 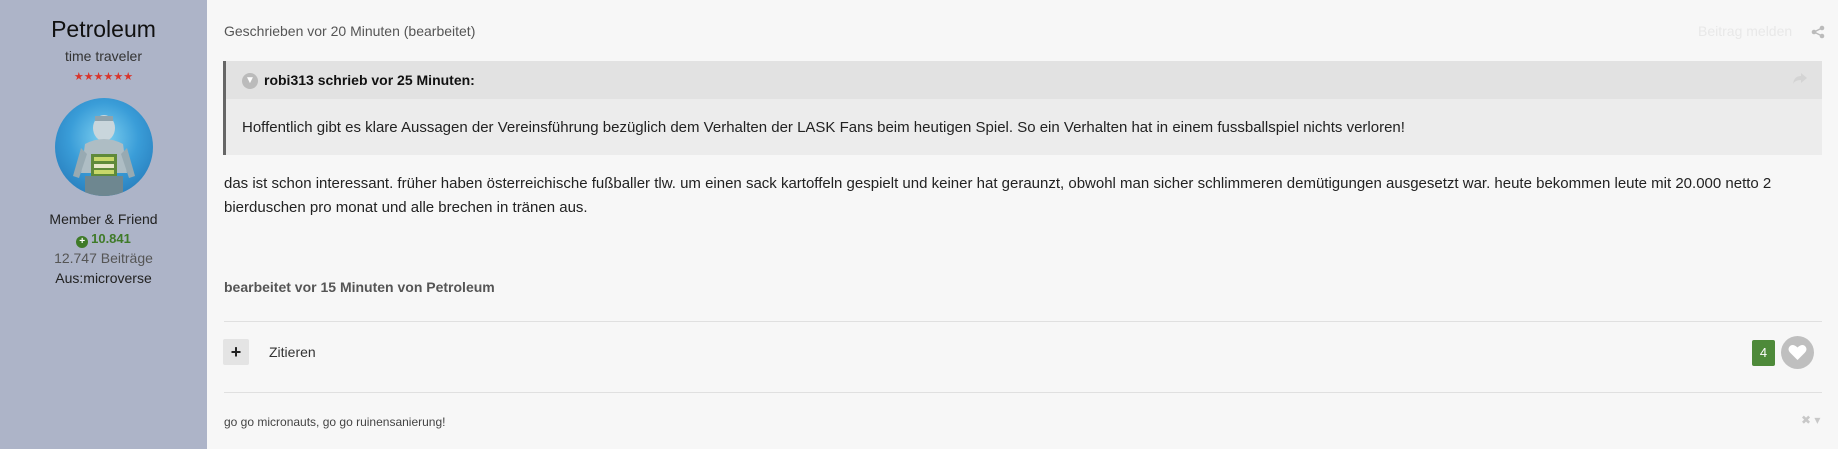 What do you see at coordinates (103, 77) in the screenshot?
I see `rank-stars: ★★★★★★` at bounding box center [103, 77].